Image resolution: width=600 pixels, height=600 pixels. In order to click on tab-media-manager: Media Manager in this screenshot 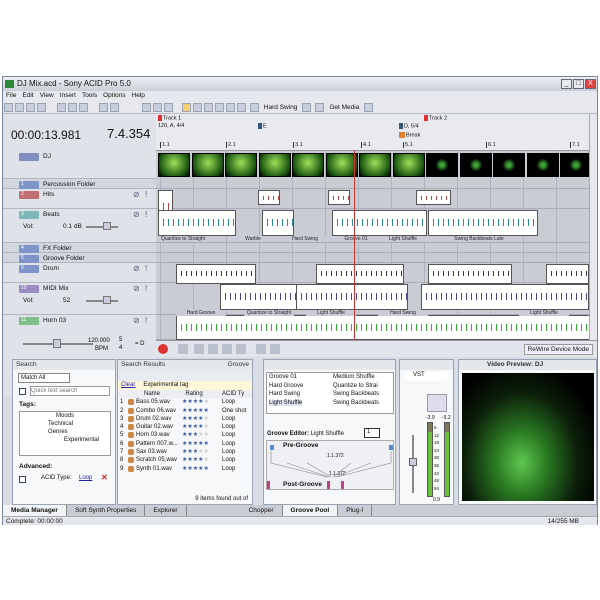, I will do `click(35, 510)`.